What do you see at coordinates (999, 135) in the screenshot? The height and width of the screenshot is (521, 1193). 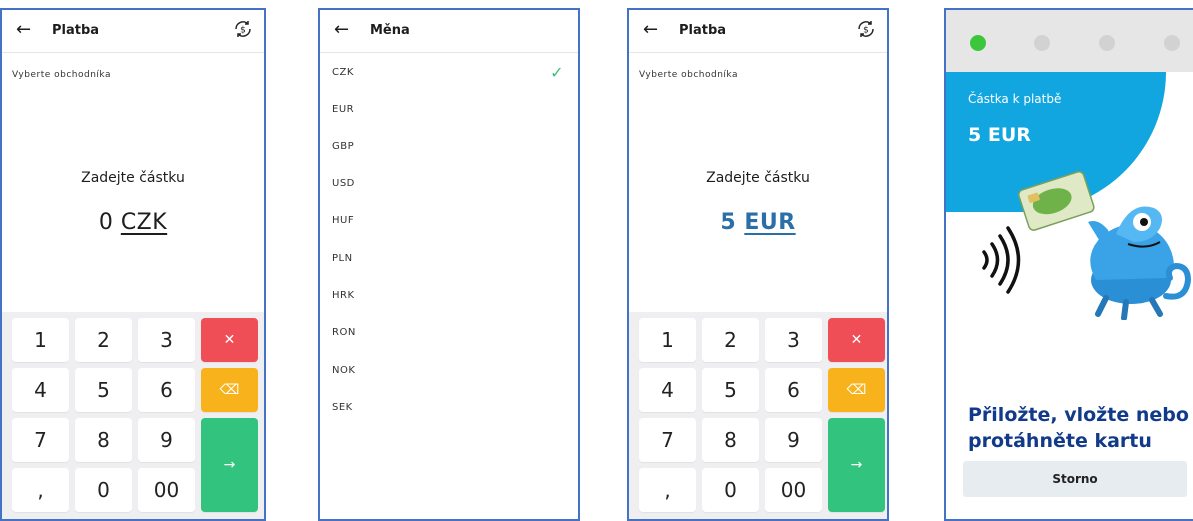 I see `payment-amount: 5 EUR` at bounding box center [999, 135].